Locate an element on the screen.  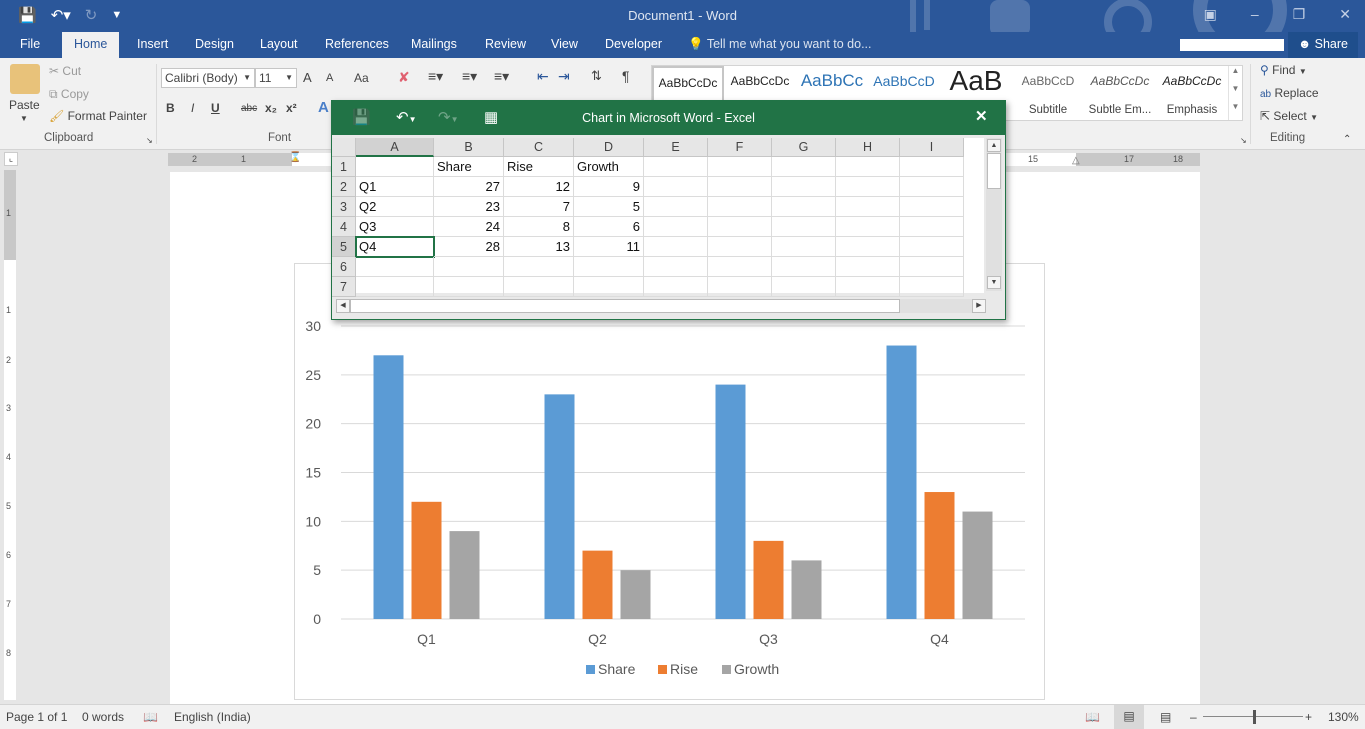
row-header: 7 is located at coordinates (344, 287).